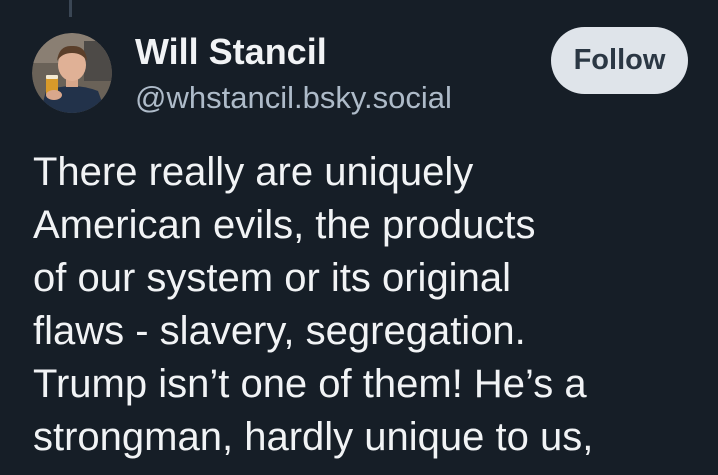 The height and width of the screenshot is (475, 718). I want to click on thread-connector-line, so click(70, 8).